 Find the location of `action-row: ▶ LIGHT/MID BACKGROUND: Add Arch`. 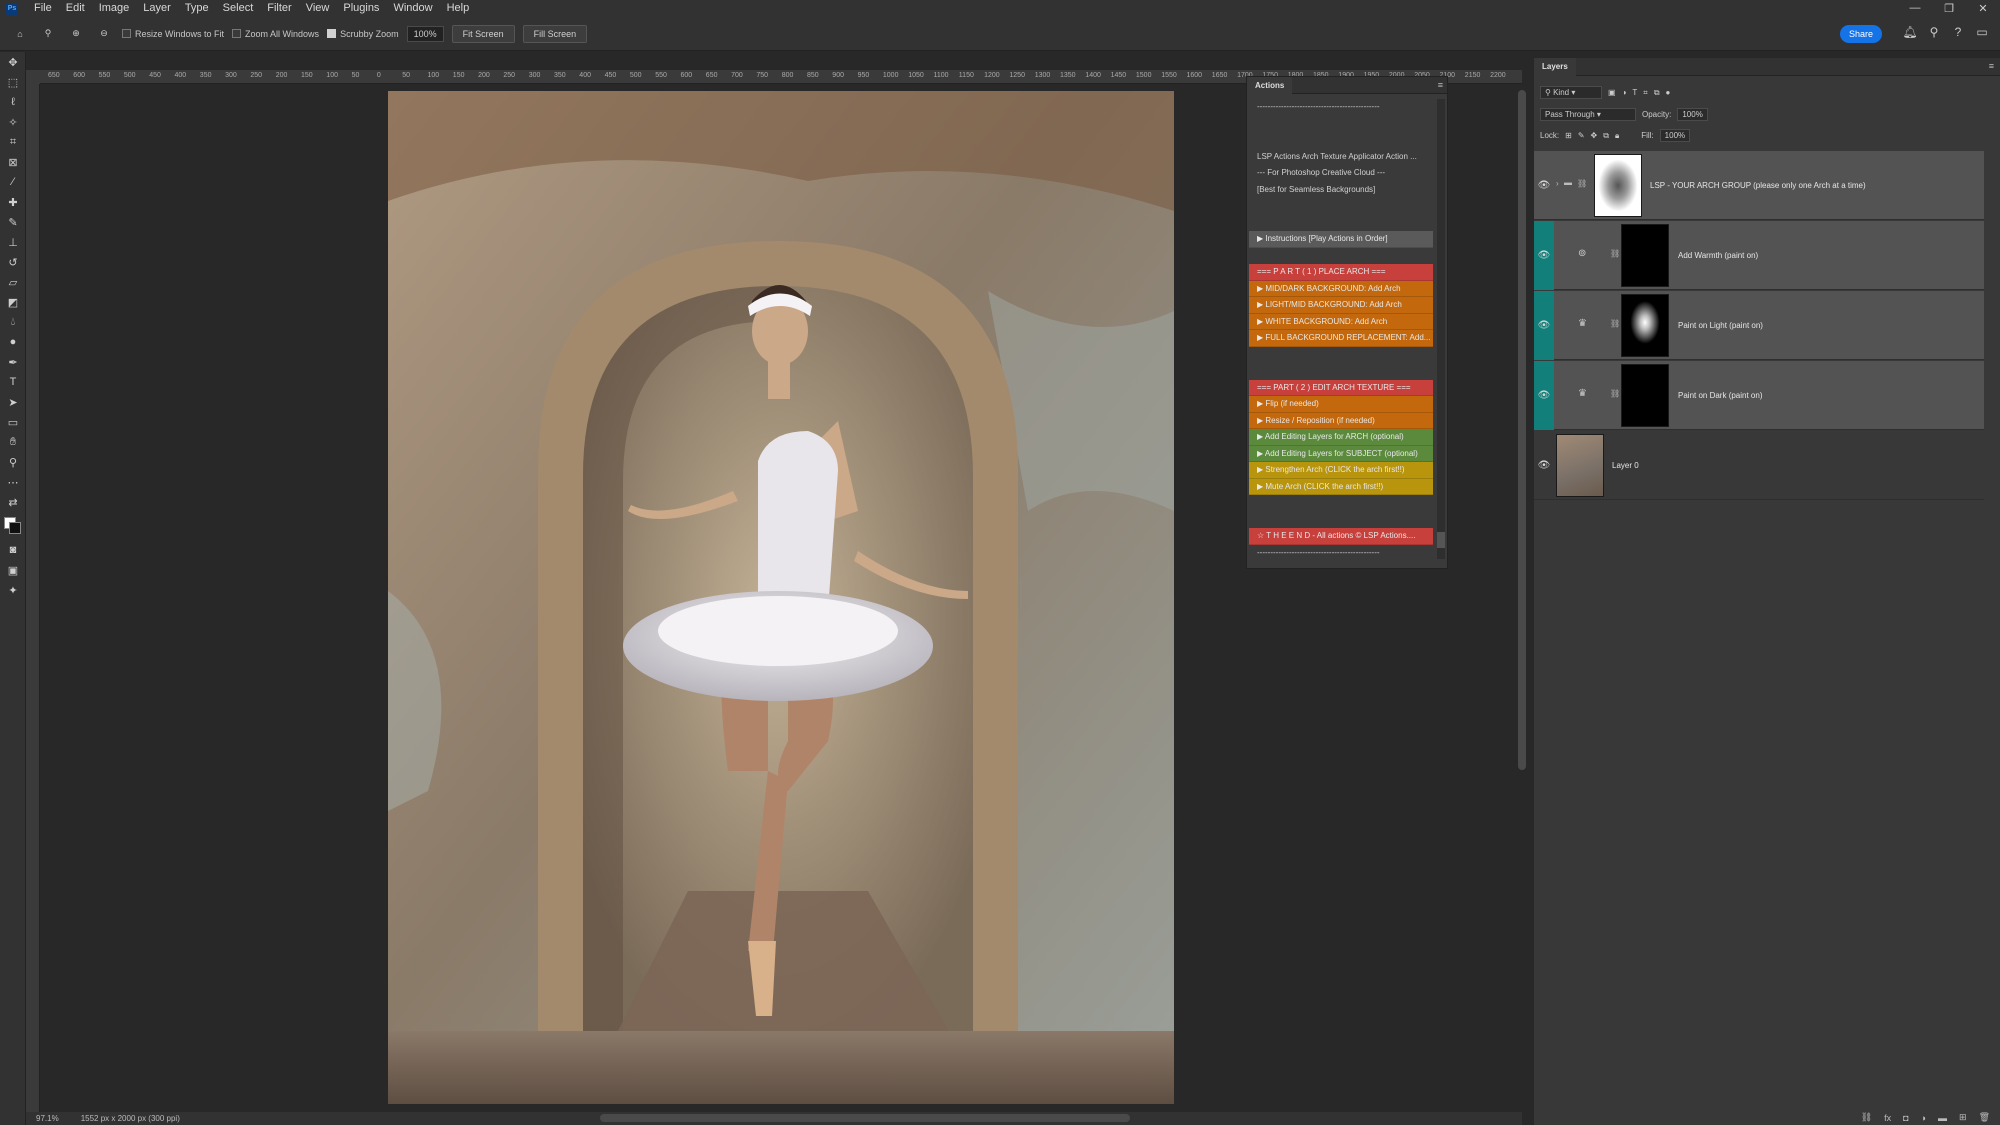

action-row: ▶ LIGHT/MID BACKGROUND: Add Arch is located at coordinates (1341, 305).